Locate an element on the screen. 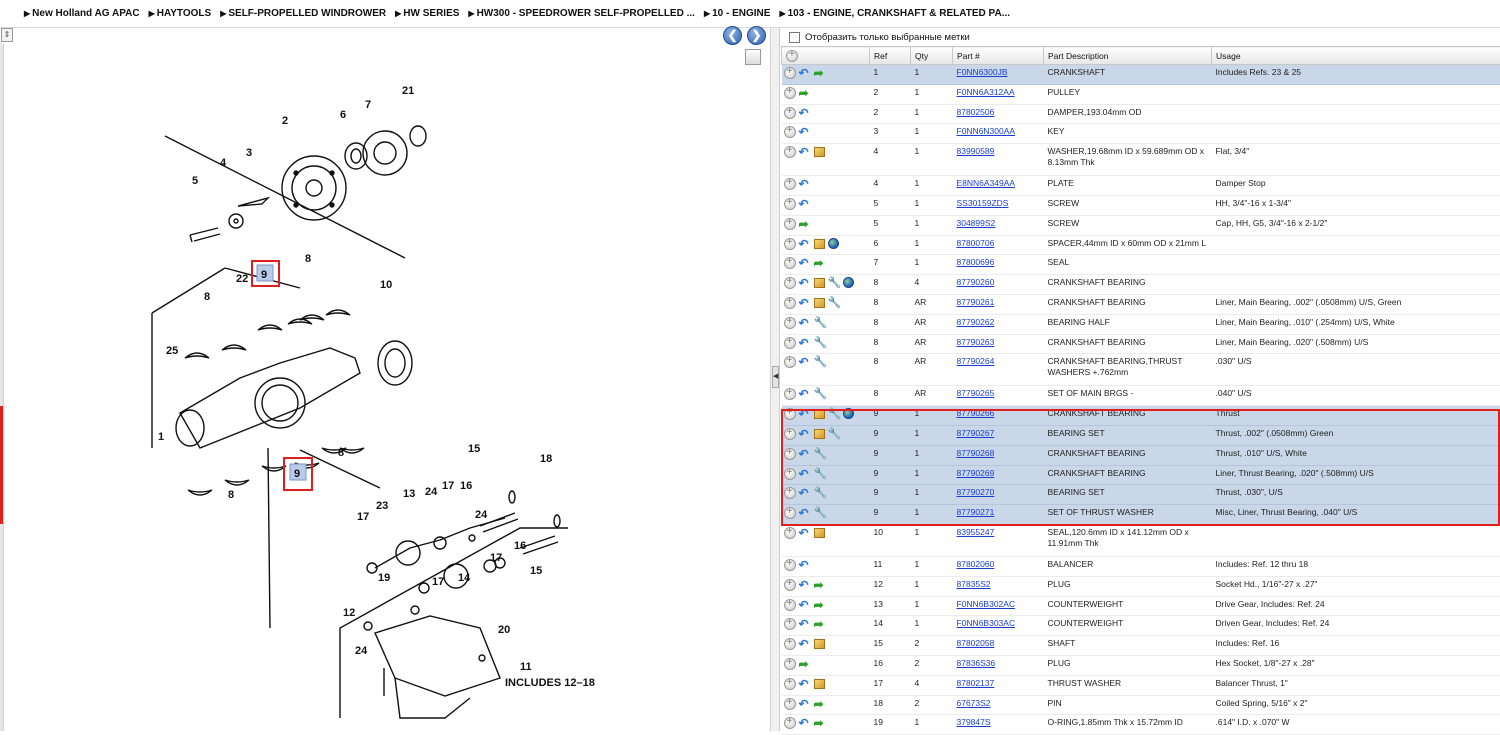 The image size is (1500, 735). part-number-link: 87790263 is located at coordinates (976, 342).